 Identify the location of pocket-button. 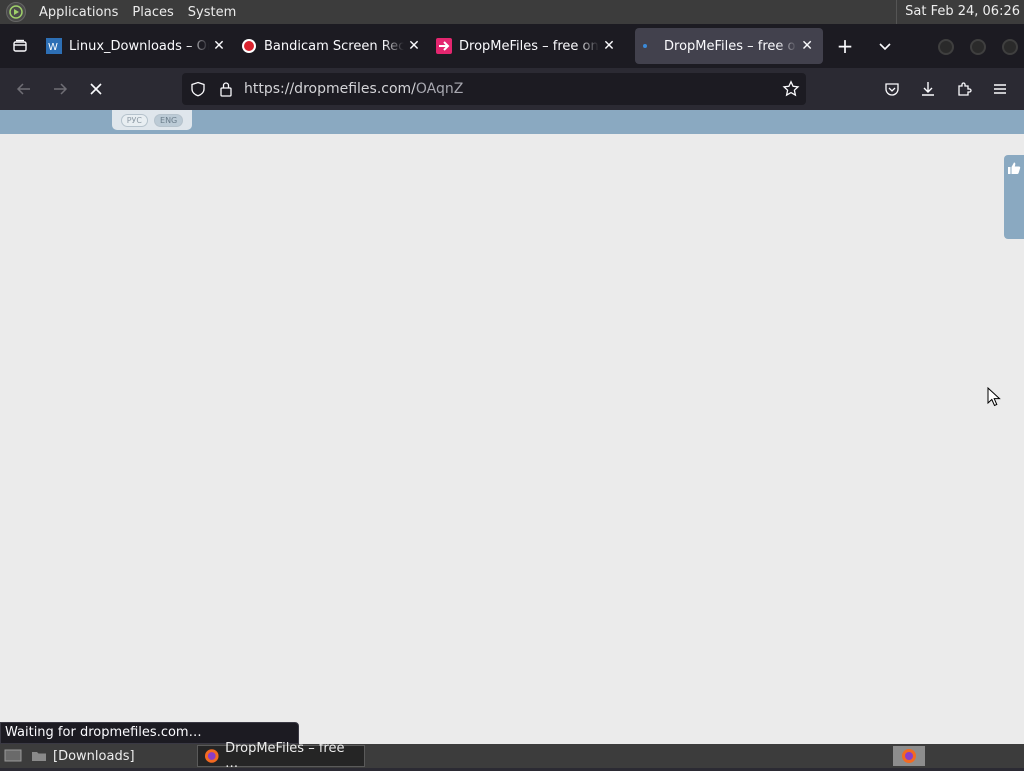
(892, 89).